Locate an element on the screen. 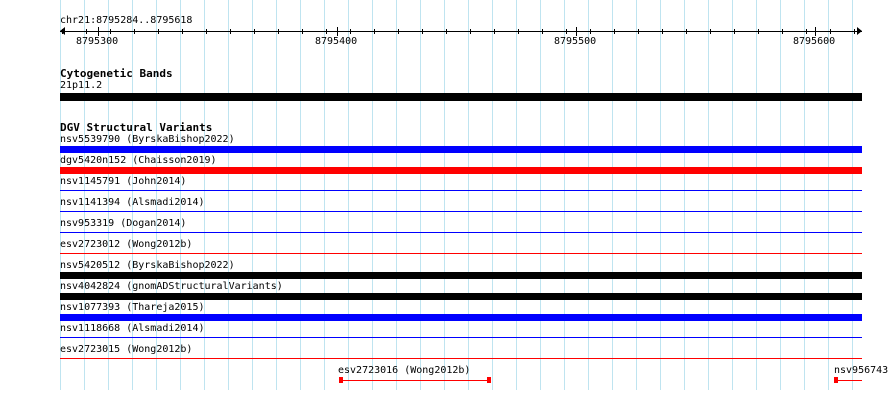 This screenshot has width=890, height=420. track-title-cytogenetic-bands: Cytogenetic Bands is located at coordinates (116, 73).